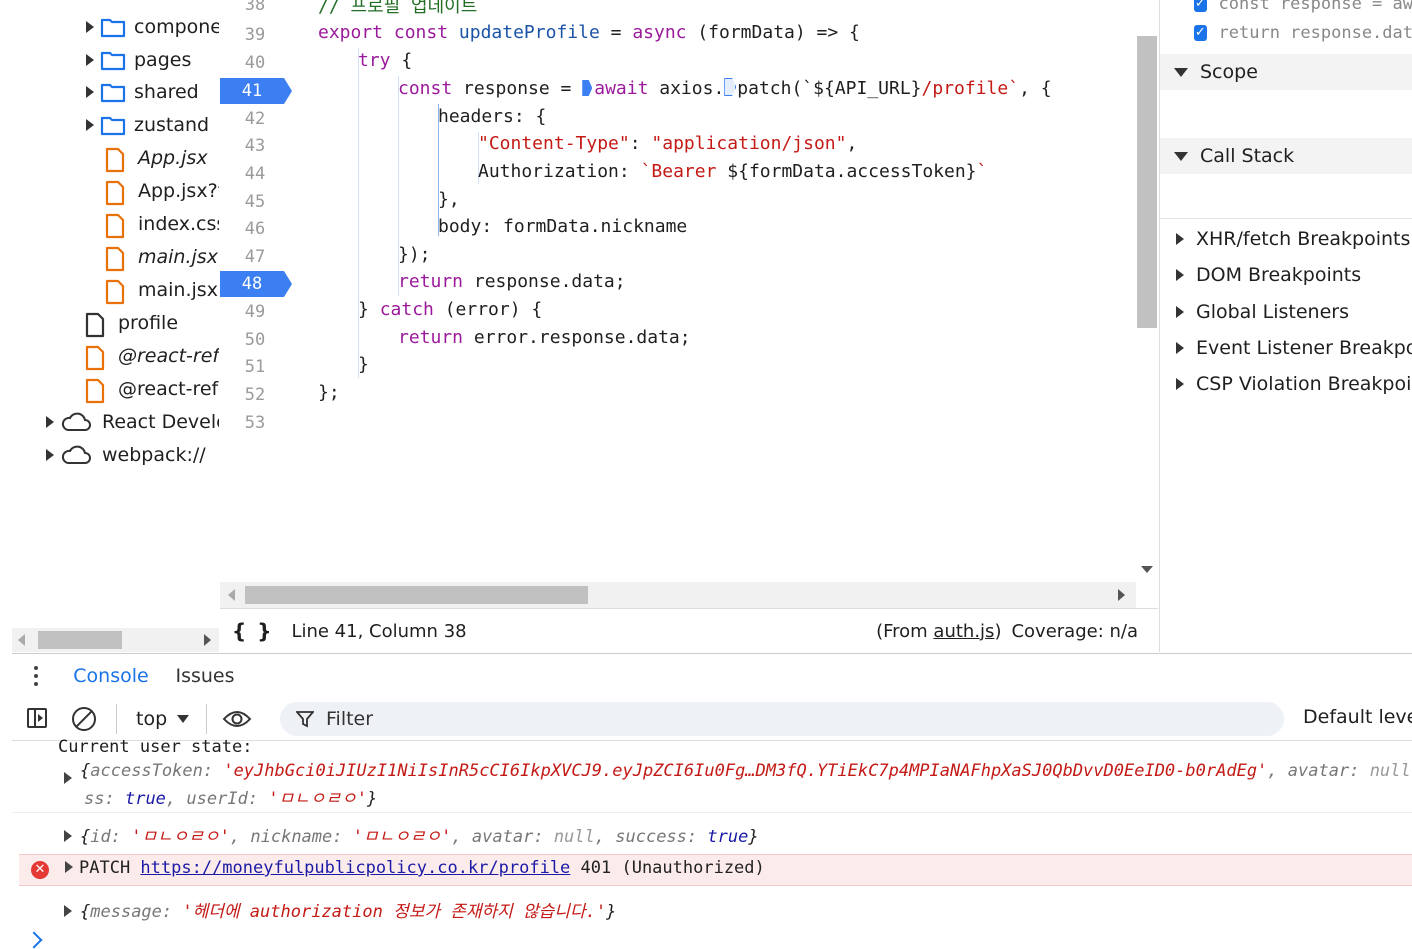 The height and width of the screenshot is (949, 1412). Describe the element at coordinates (255, 395) in the screenshot. I see `line-number: 52` at that location.